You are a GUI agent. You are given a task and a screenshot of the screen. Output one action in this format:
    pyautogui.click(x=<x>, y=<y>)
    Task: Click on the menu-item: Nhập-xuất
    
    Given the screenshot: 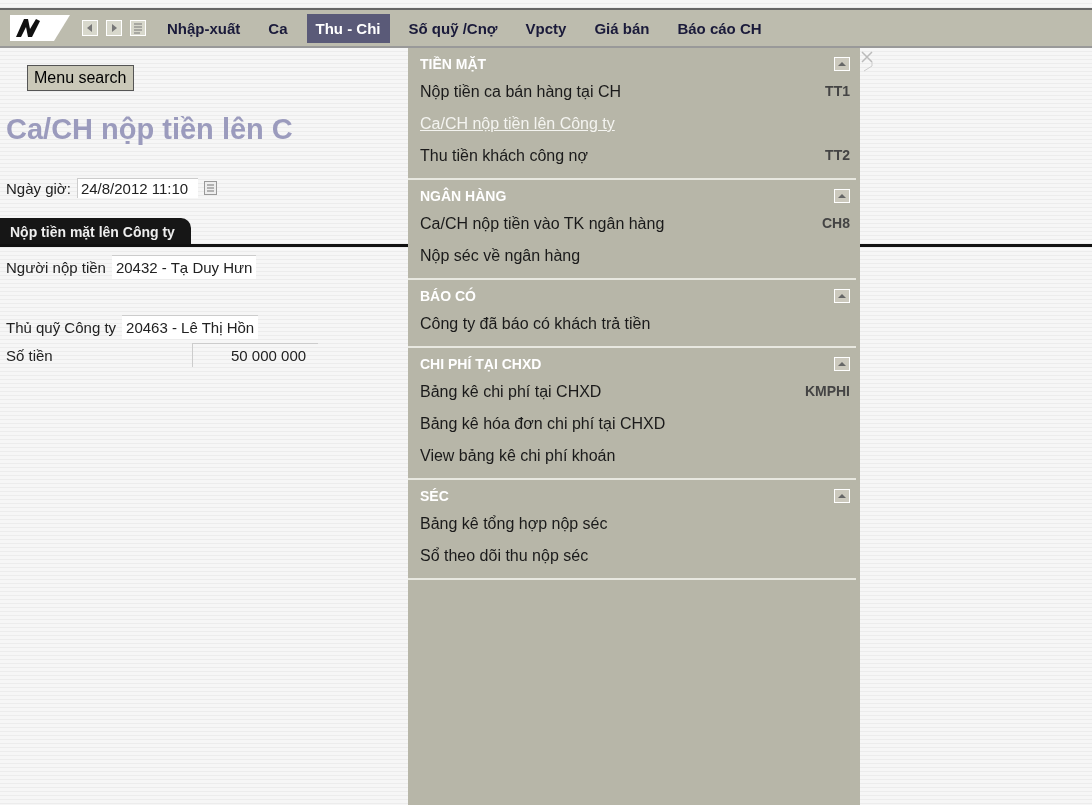 What is the action you would take?
    pyautogui.click(x=204, y=28)
    